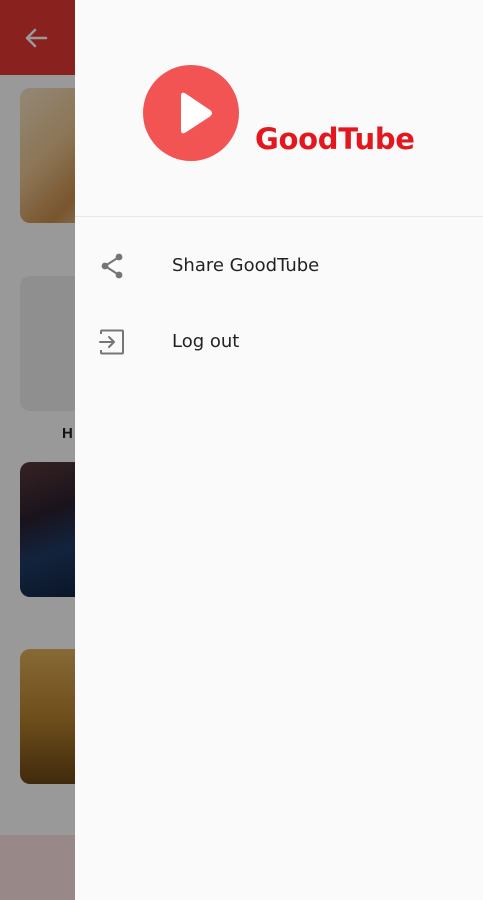 This screenshot has width=483, height=900. I want to click on menu-item-label: Log out, so click(206, 341).